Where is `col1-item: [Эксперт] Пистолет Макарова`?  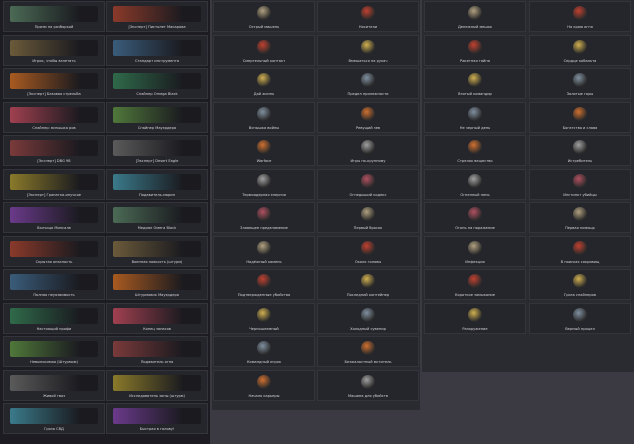 col1-item: [Эксперт] Пистолет Макарова is located at coordinates (157, 16).